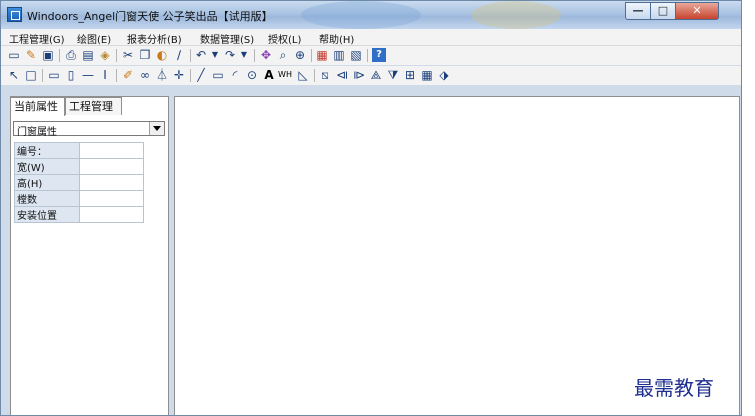  What do you see at coordinates (14, 75) in the screenshot?
I see `pointer-icon: ↖` at bounding box center [14, 75].